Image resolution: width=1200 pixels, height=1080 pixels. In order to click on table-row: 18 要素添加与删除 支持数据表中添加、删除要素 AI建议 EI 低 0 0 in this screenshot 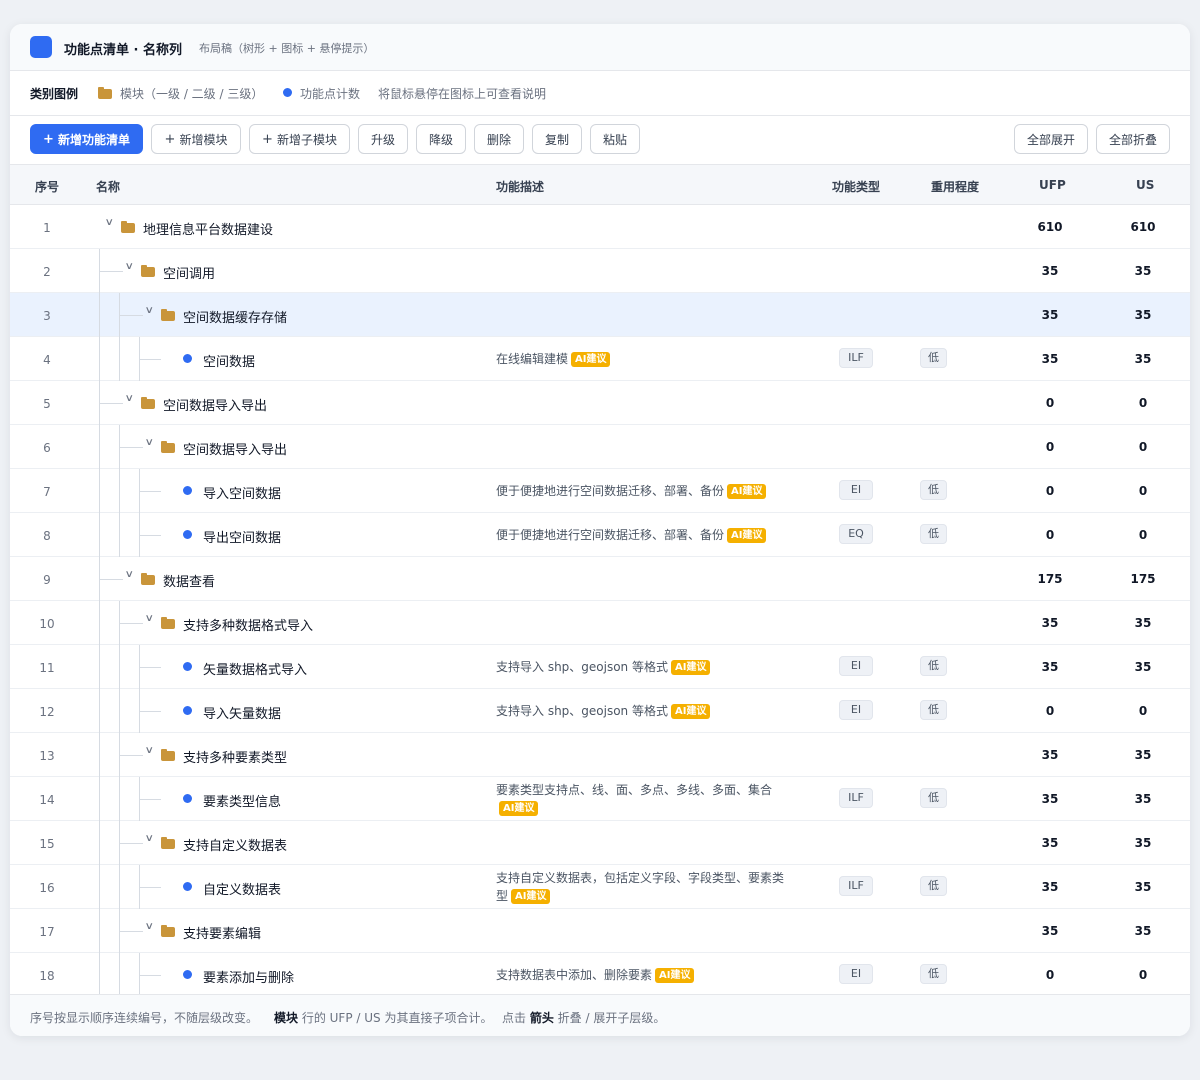, I will do `click(600, 975)`.